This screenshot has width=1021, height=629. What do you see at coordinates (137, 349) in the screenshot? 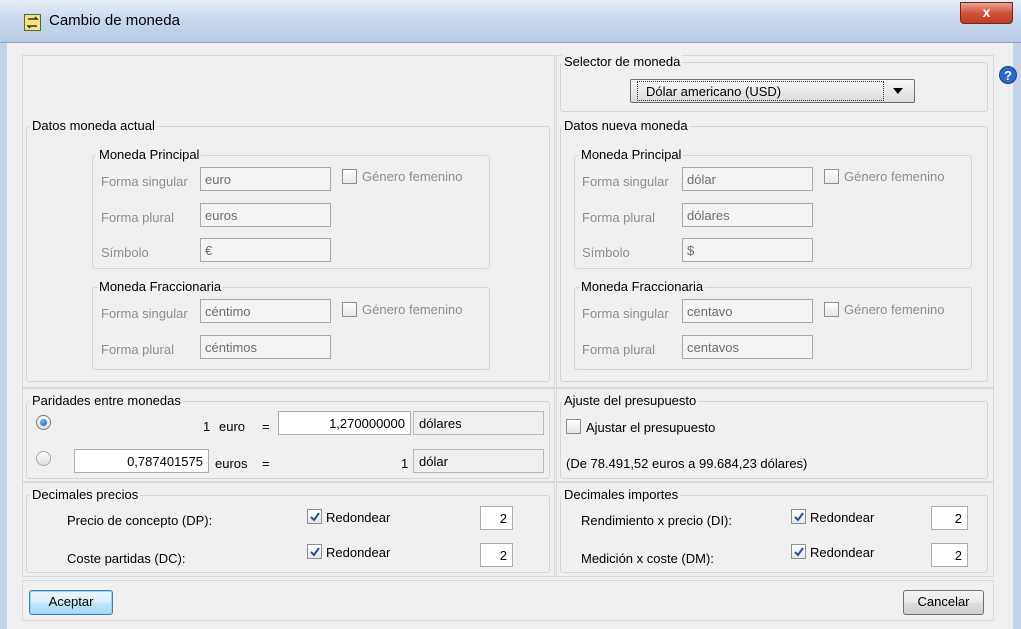
I see `current-fraction-plural-label: Forma plural` at bounding box center [137, 349].